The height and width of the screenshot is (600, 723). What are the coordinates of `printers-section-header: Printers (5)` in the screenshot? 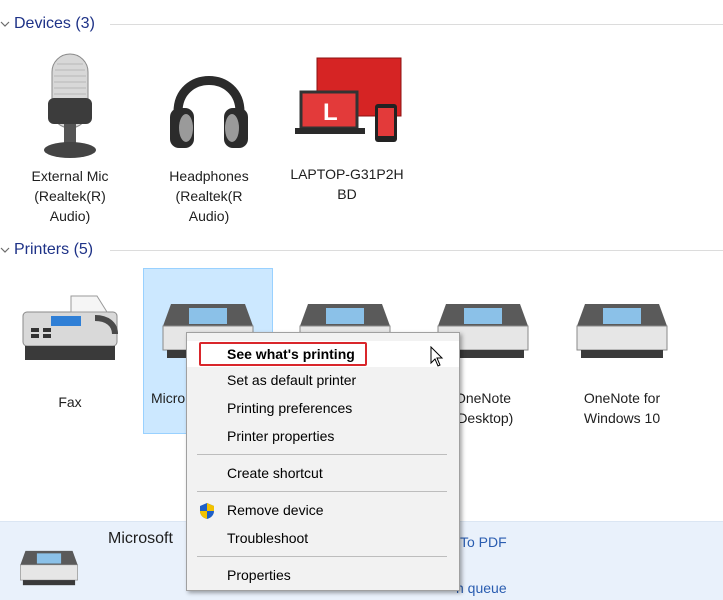 It's located at (361, 252).